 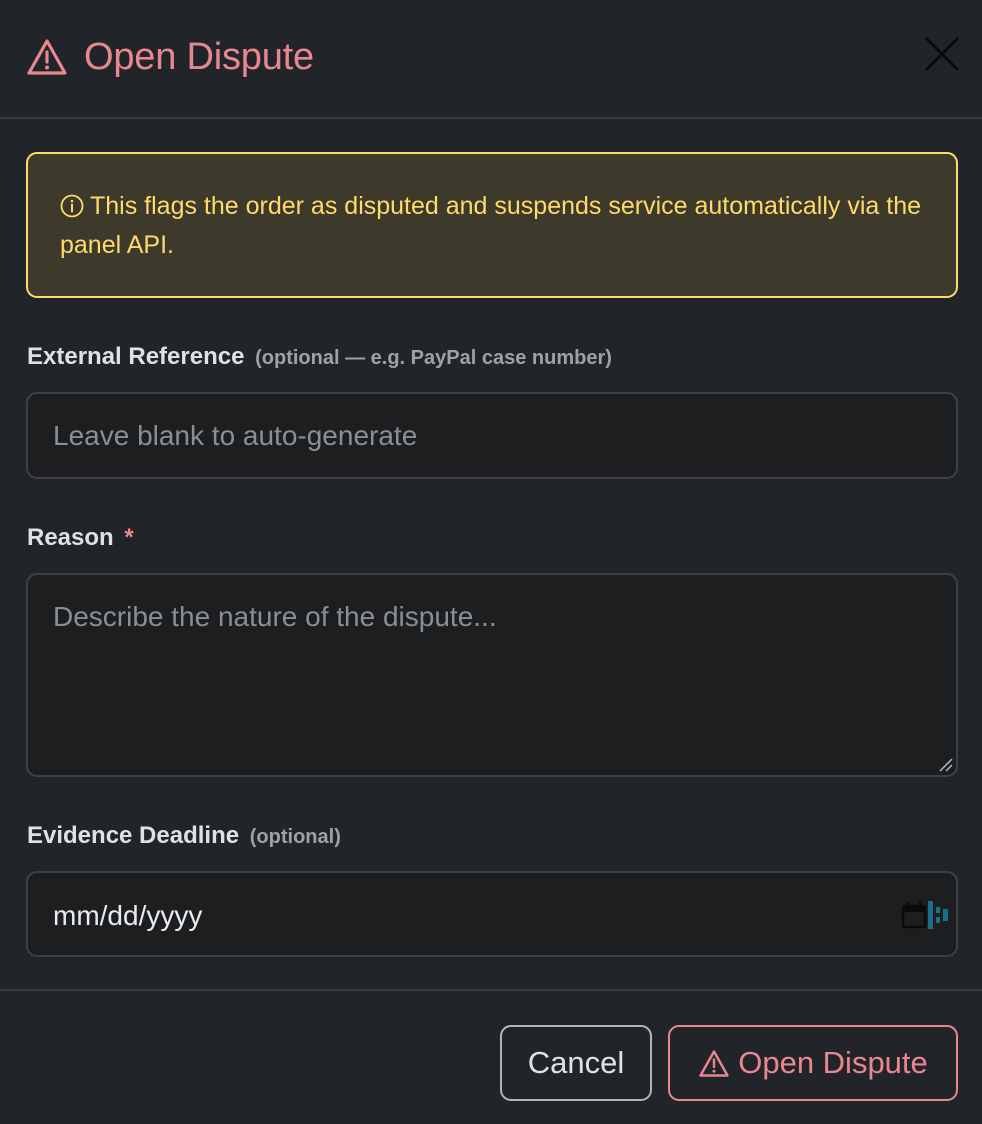 I want to click on cancel-button: Cancel, so click(x=576, y=1063).